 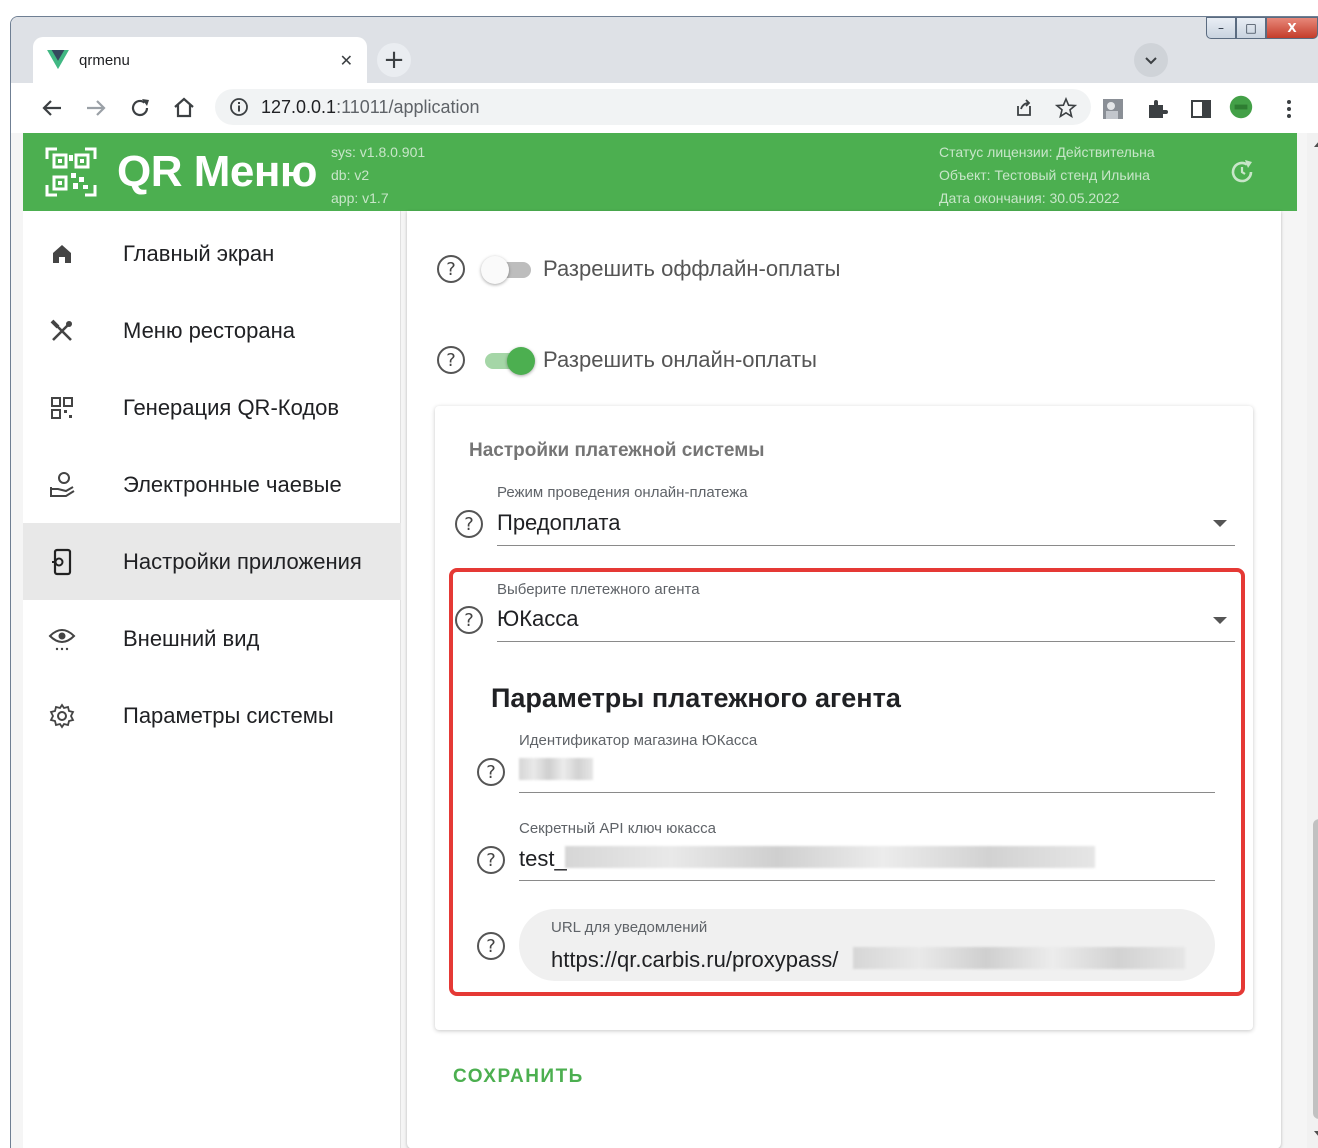 What do you see at coordinates (538, 618) in the screenshot?
I see `payment-agent-value: ЮКасса` at bounding box center [538, 618].